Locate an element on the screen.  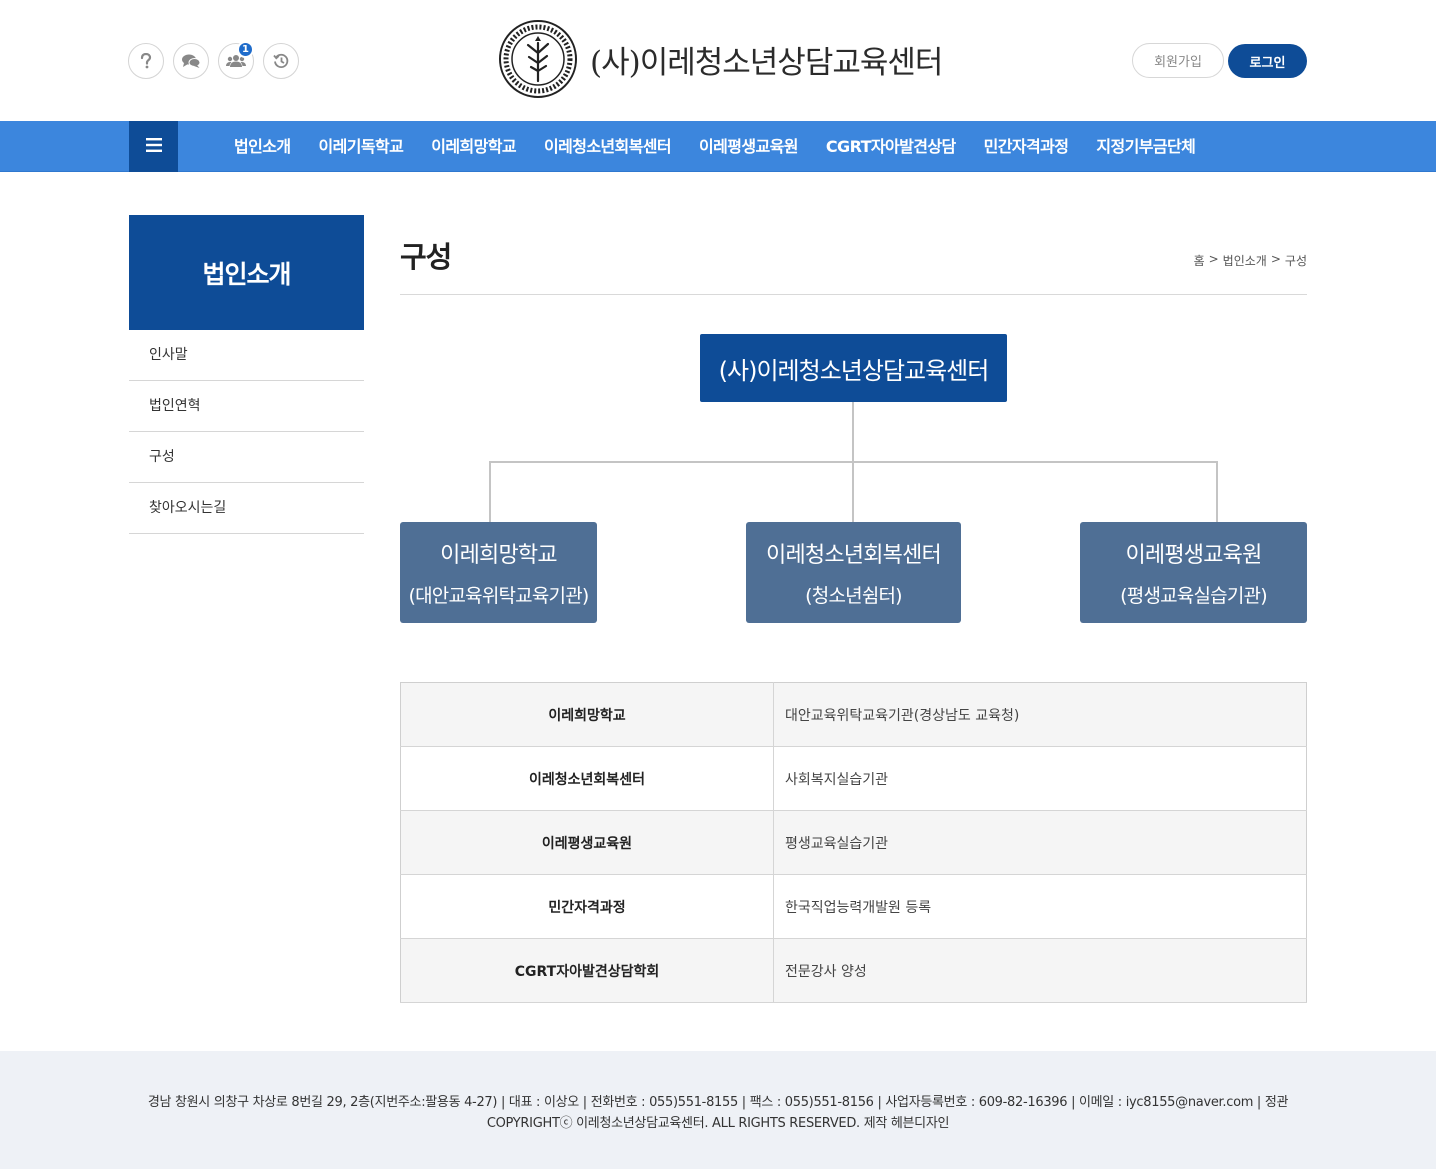
site-logo: (사)이레청소년상담교육센터 is located at coordinates (720, 59).